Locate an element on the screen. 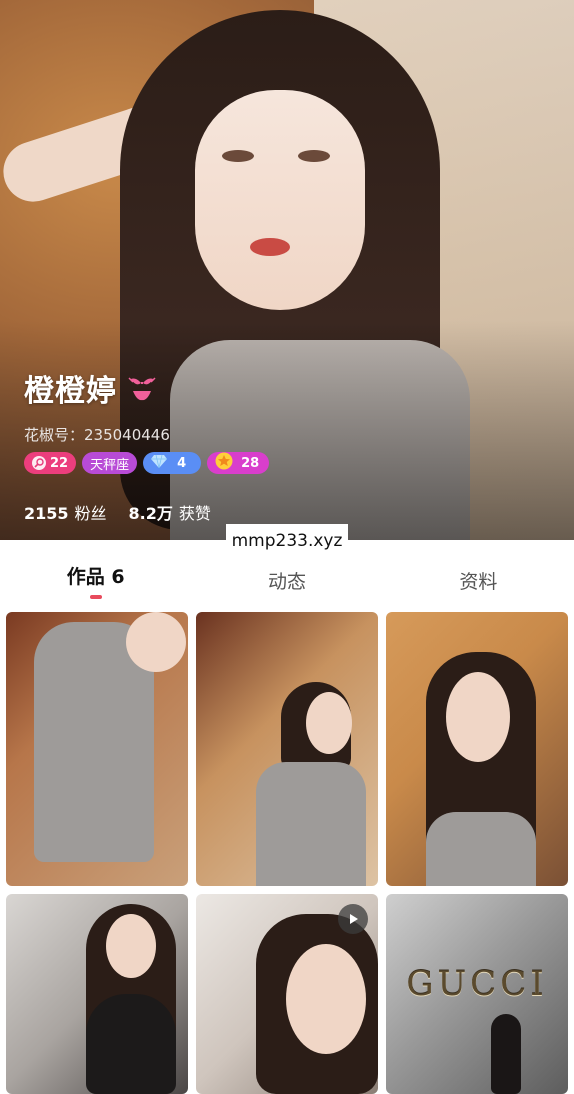 The height and width of the screenshot is (1094, 574). fans-stat: 2155 粉丝 is located at coordinates (65, 512).